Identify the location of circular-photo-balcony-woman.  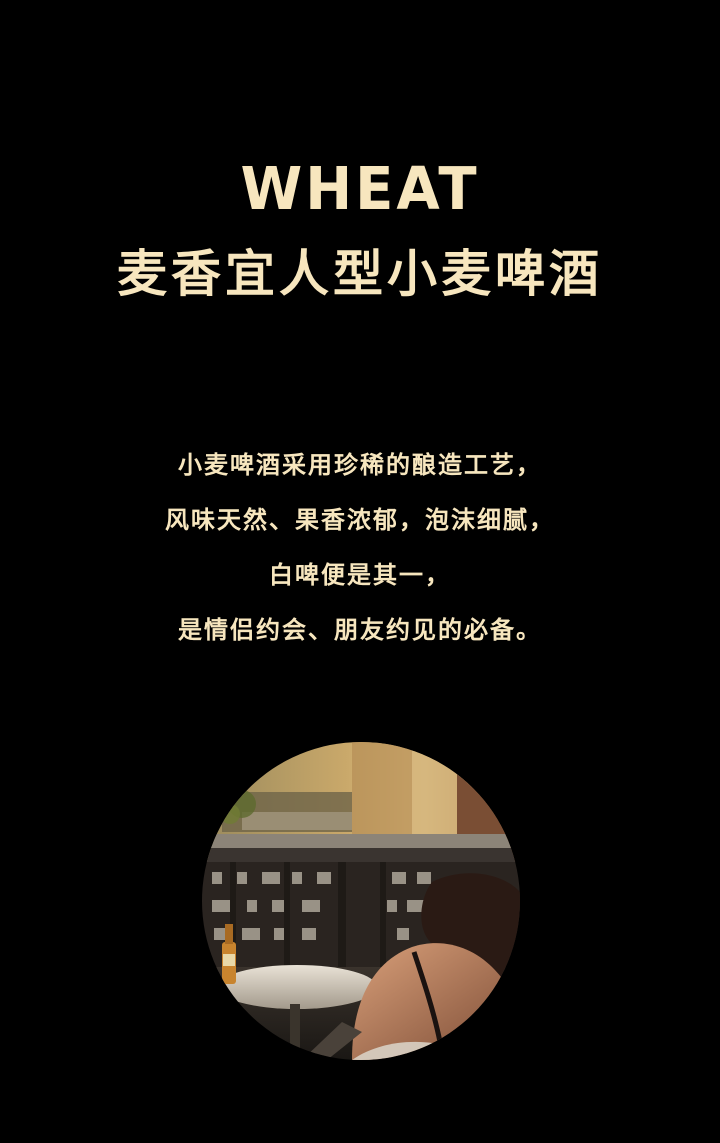
(361, 901).